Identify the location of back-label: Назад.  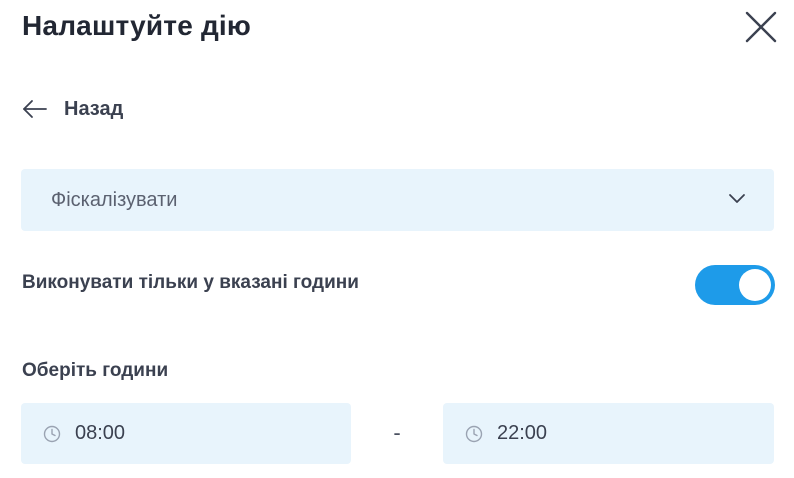
(94, 108).